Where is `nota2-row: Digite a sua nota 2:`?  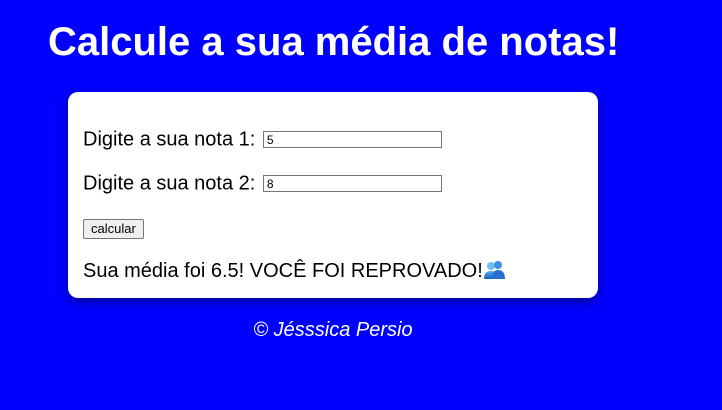 nota2-row: Digite a sua nota 2: is located at coordinates (262, 183).